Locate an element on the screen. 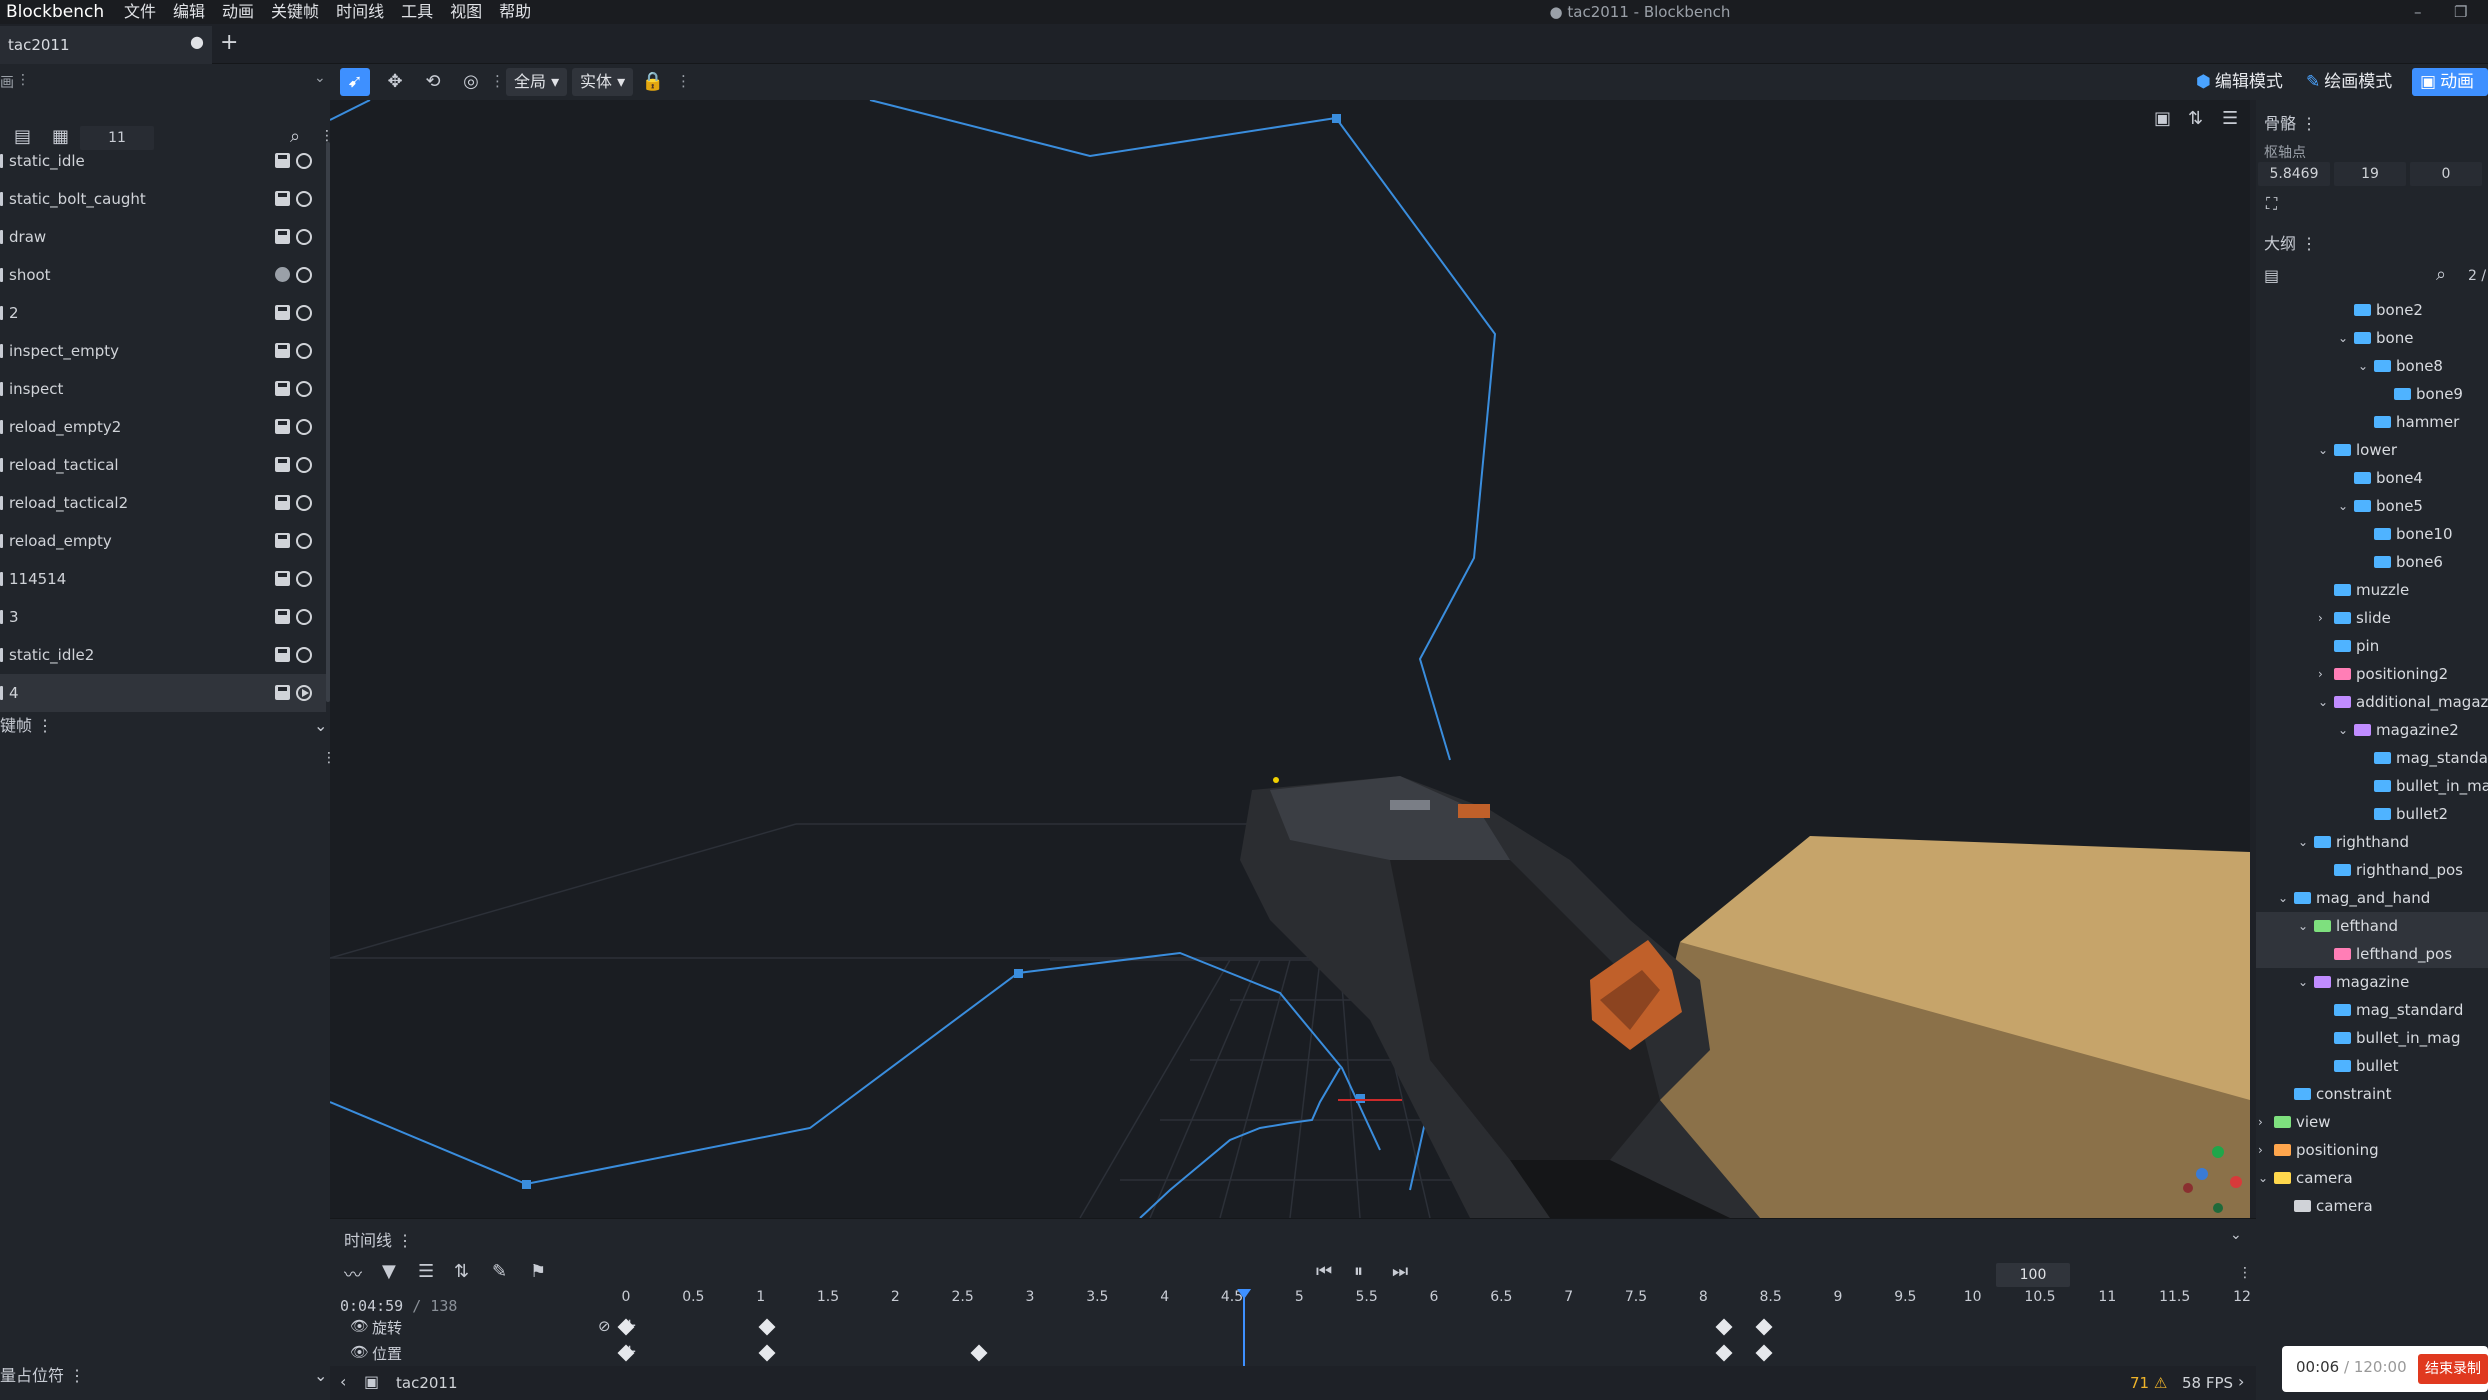  animation-item: inspect is located at coordinates (163, 389).